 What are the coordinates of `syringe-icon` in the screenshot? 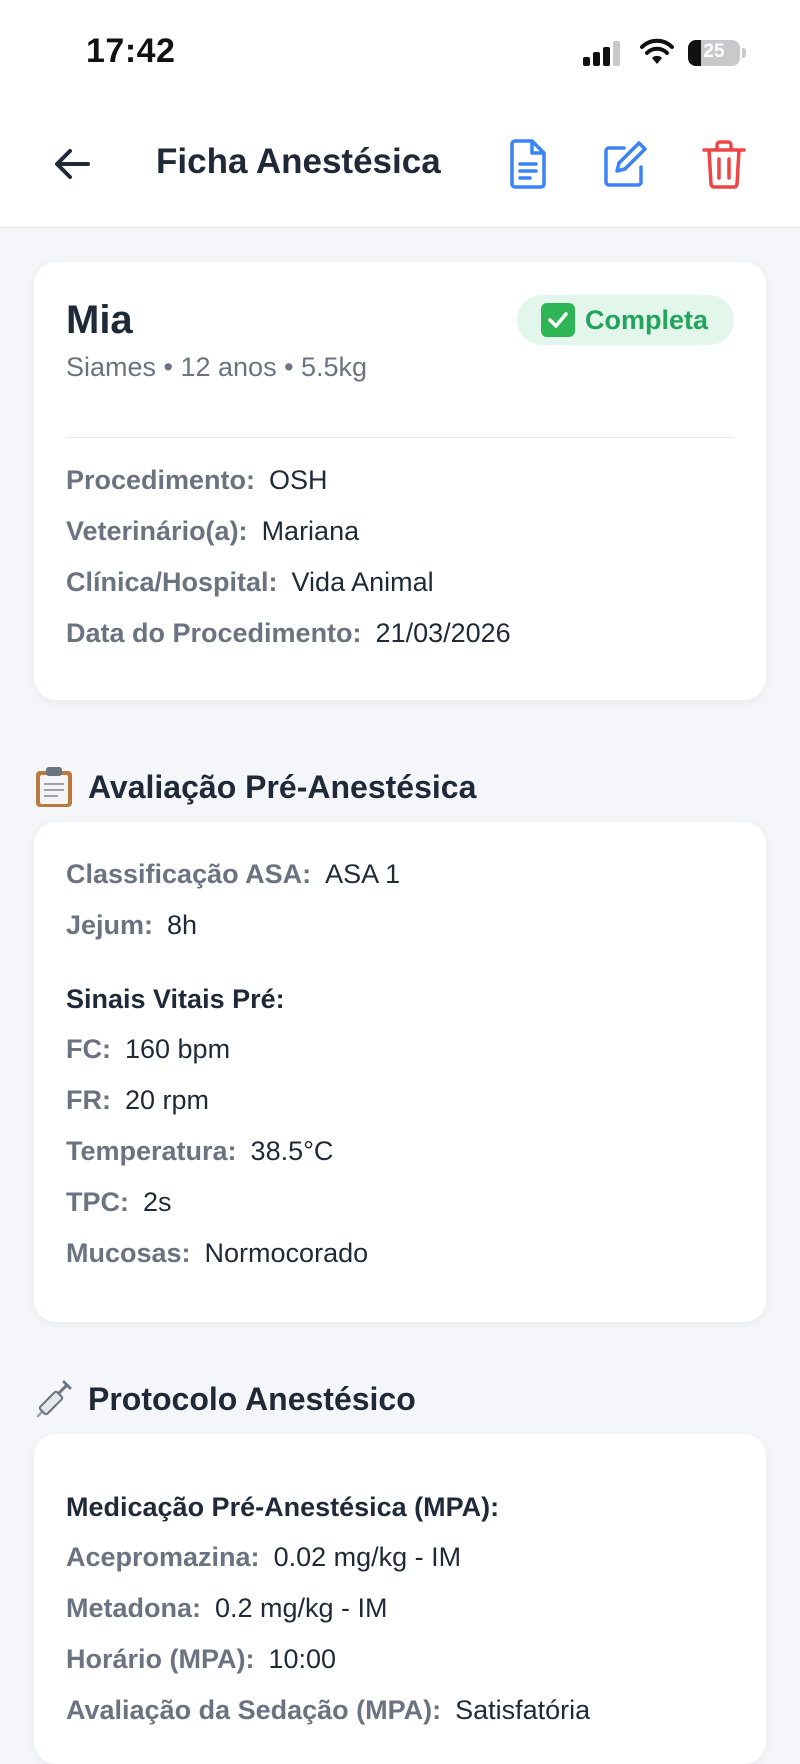 It's located at (54, 1399).